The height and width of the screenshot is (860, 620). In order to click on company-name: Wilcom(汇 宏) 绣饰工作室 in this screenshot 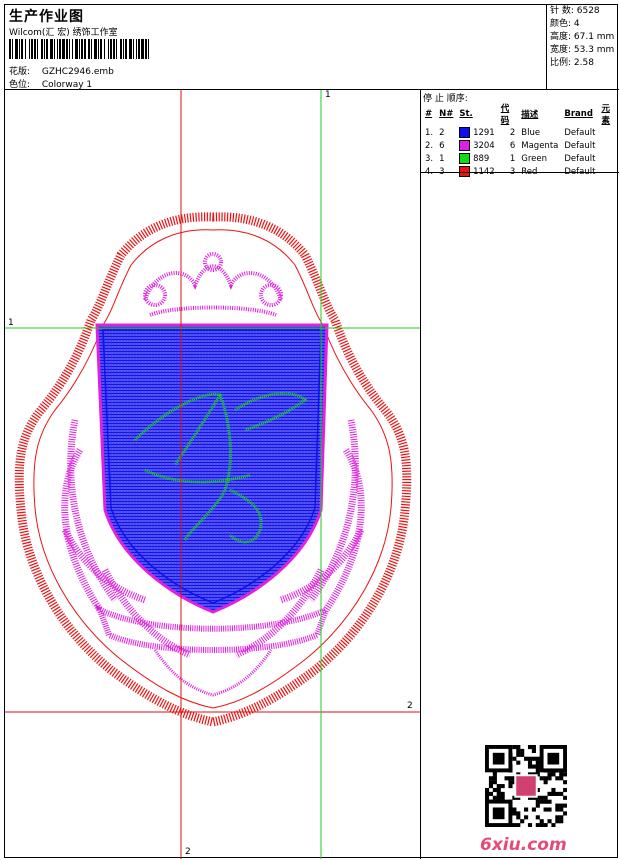, I will do `click(63, 33)`.